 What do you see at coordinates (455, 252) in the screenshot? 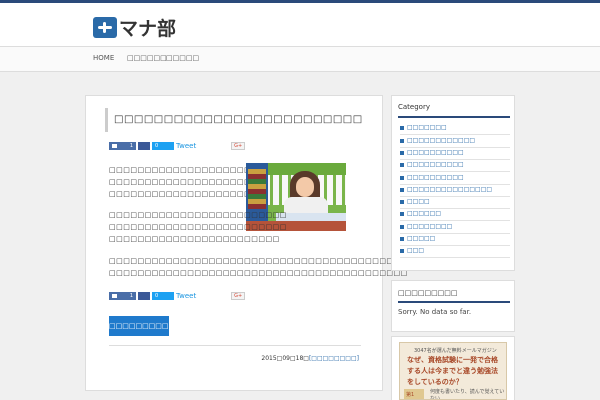
I see `category-item: □□□` at bounding box center [455, 252].